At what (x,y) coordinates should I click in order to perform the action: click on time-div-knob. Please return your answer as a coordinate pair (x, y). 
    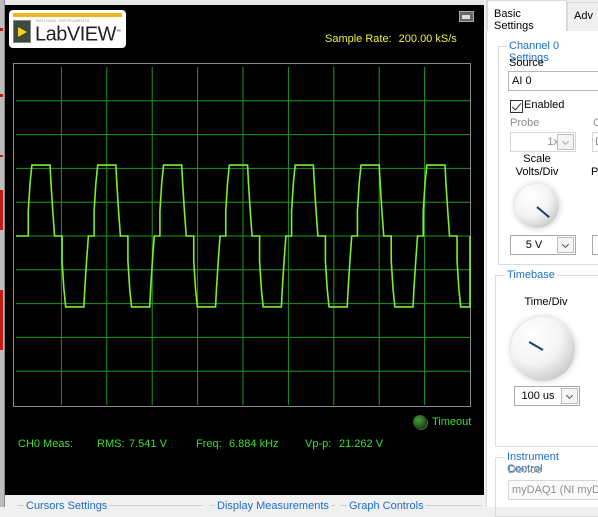
    Looking at the image, I should click on (543, 349).